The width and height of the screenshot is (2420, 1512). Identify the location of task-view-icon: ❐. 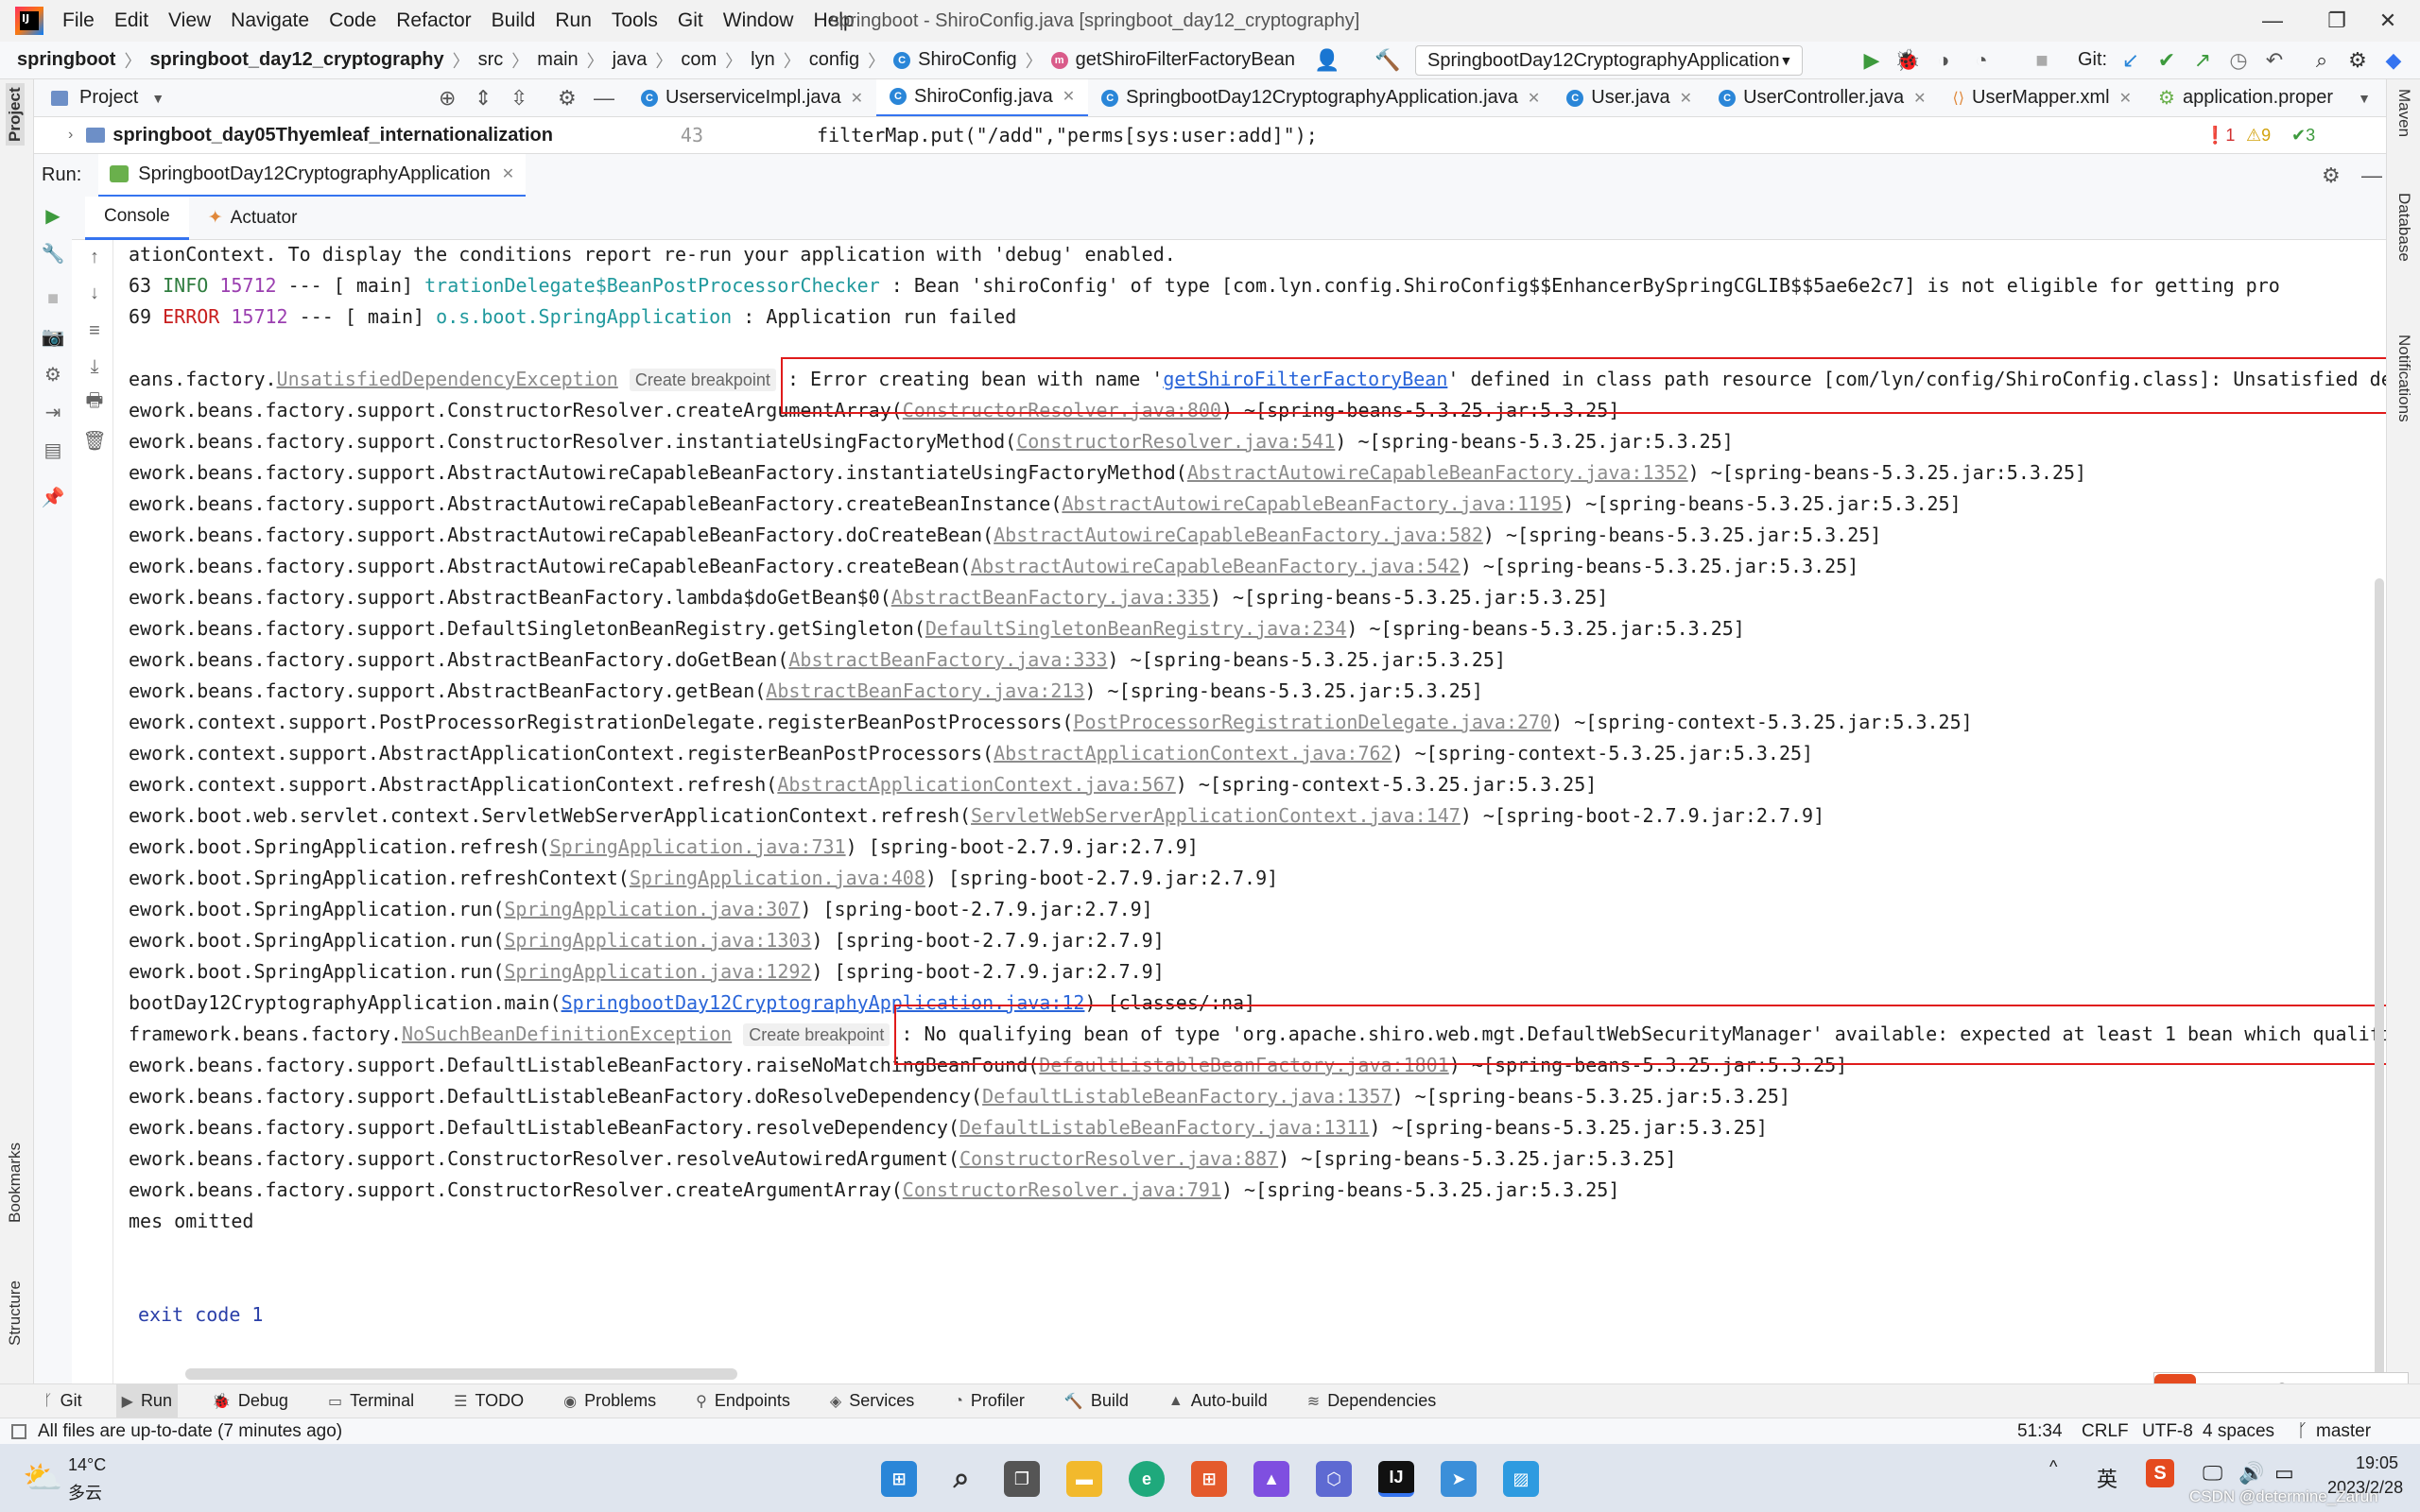
(1022, 1479).